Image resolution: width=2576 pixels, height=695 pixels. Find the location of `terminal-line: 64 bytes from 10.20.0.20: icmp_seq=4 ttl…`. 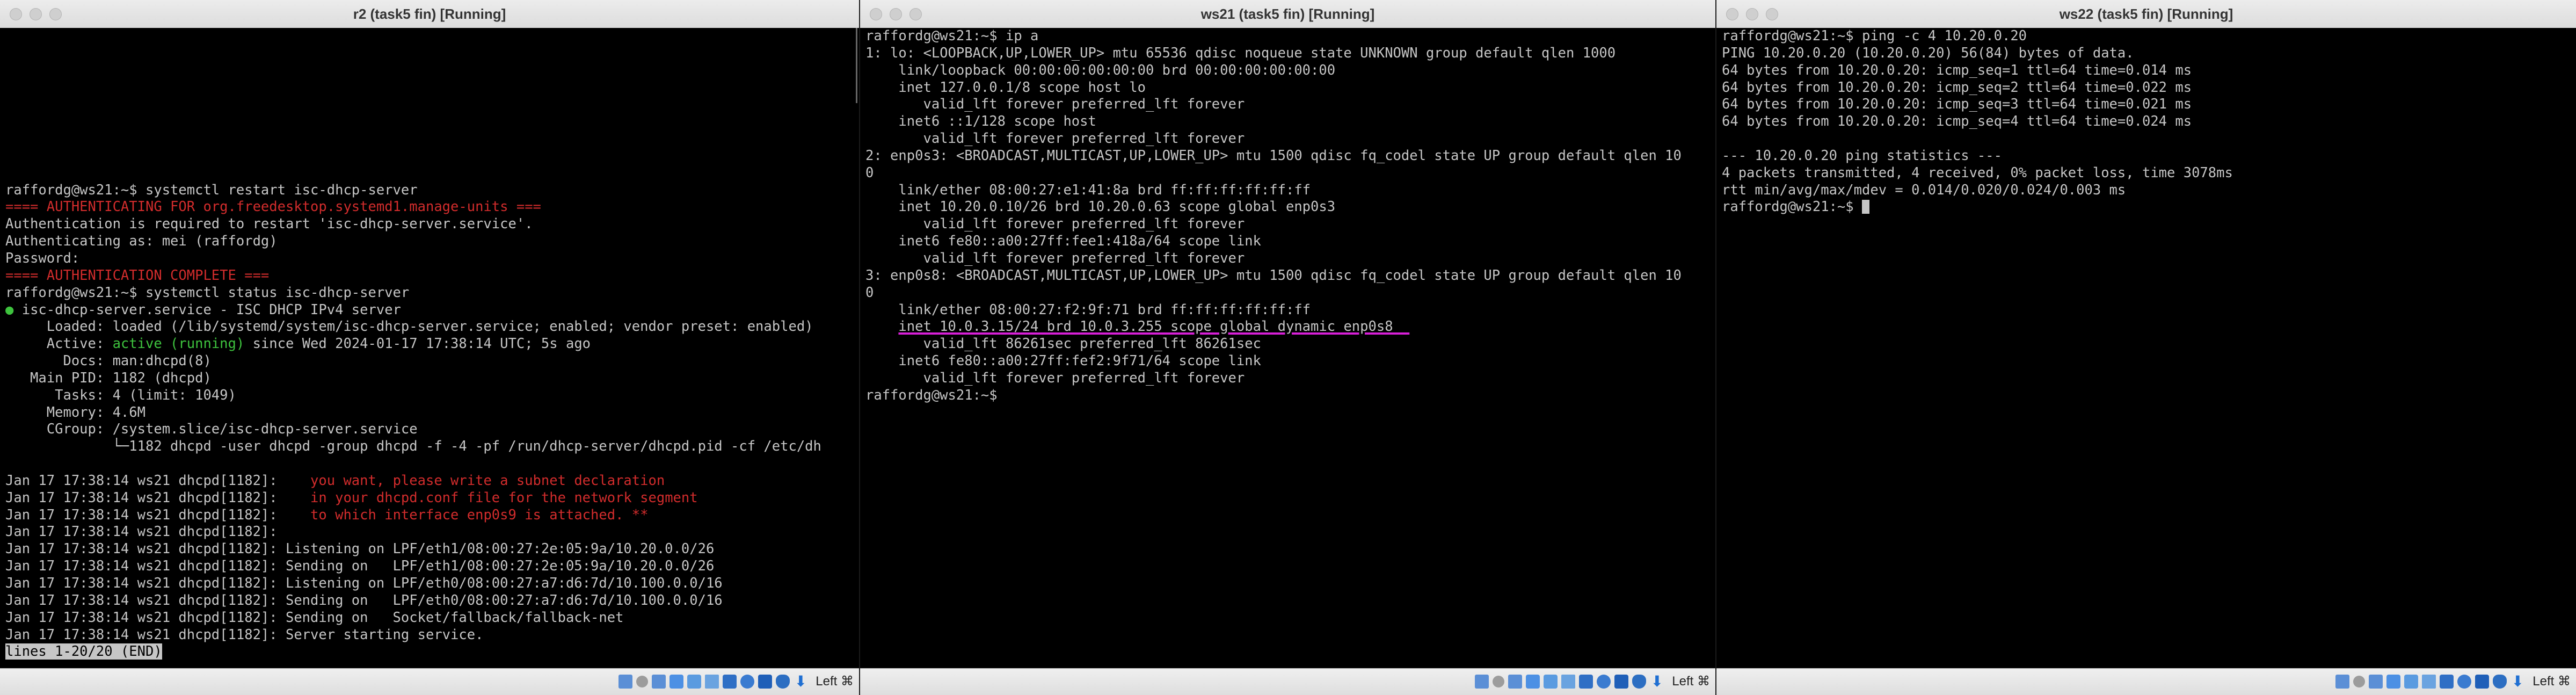

terminal-line: 64 bytes from 10.20.0.20: icmp_seq=4 ttl… is located at coordinates (2149, 122).